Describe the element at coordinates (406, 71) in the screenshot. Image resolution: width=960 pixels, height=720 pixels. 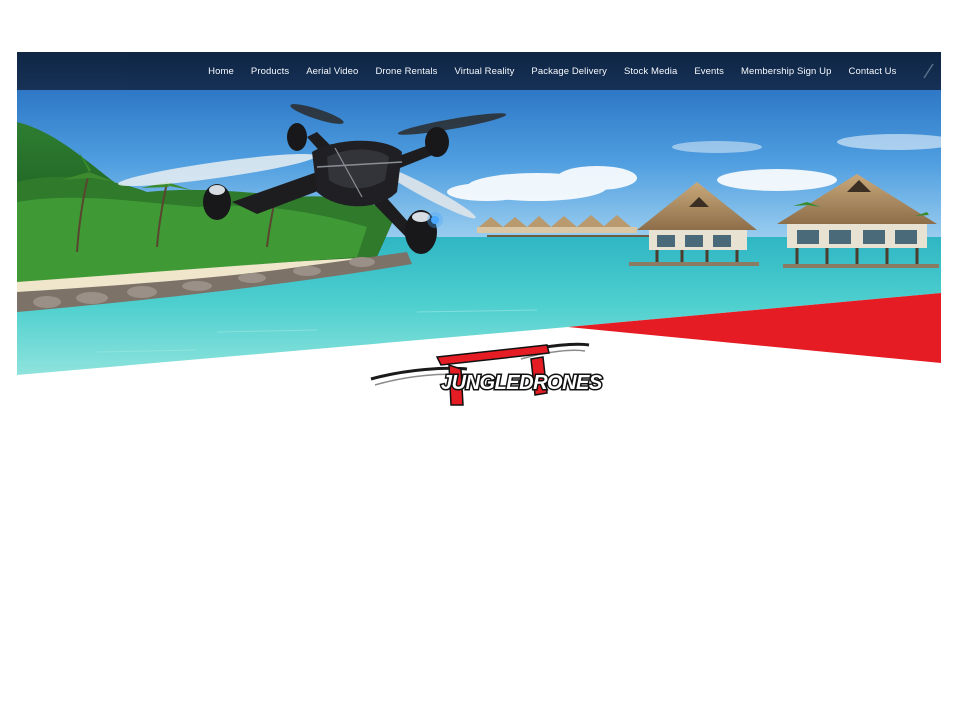
I see `nav-drone-rentals: Drone Rentals` at that location.